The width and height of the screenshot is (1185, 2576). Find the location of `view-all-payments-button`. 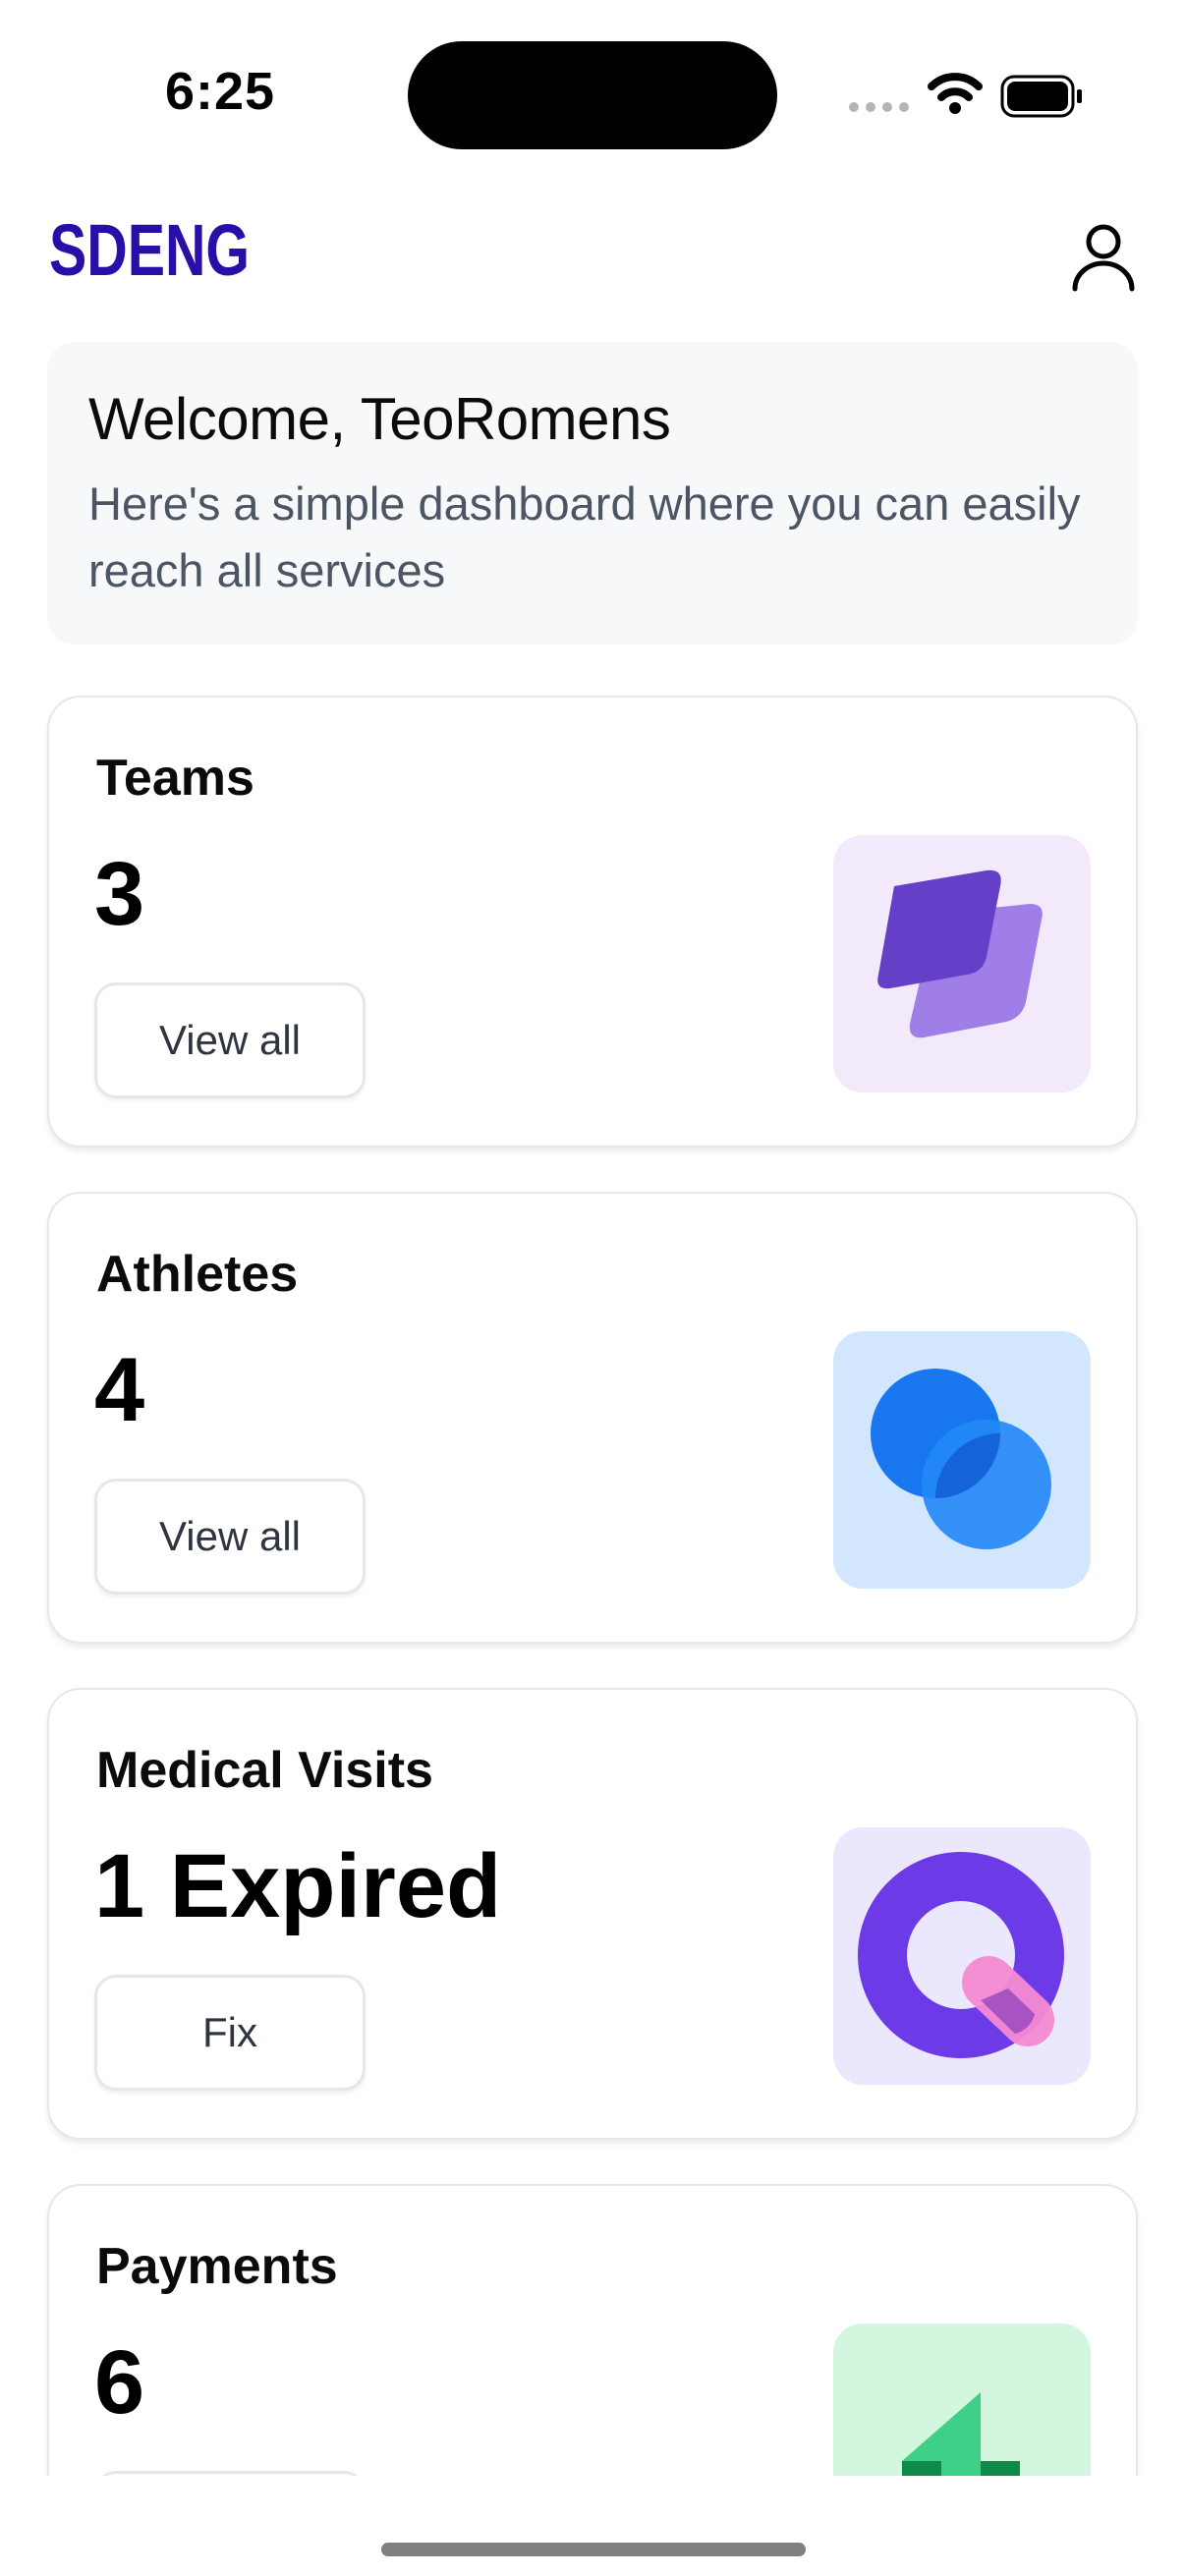

view-all-payments-button is located at coordinates (230, 2473).